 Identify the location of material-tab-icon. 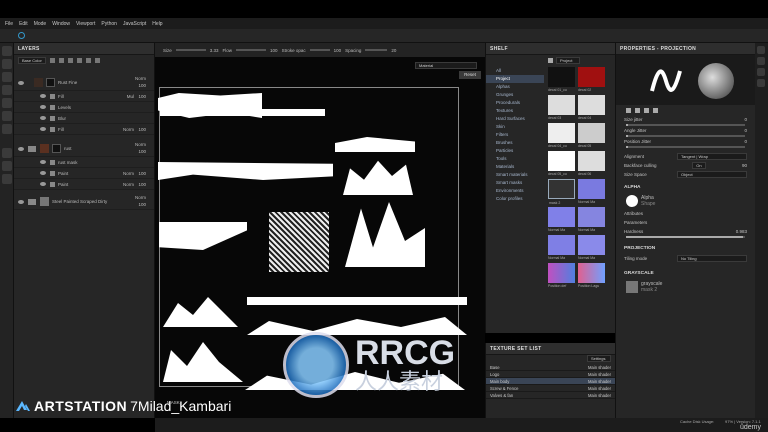
(655, 110).